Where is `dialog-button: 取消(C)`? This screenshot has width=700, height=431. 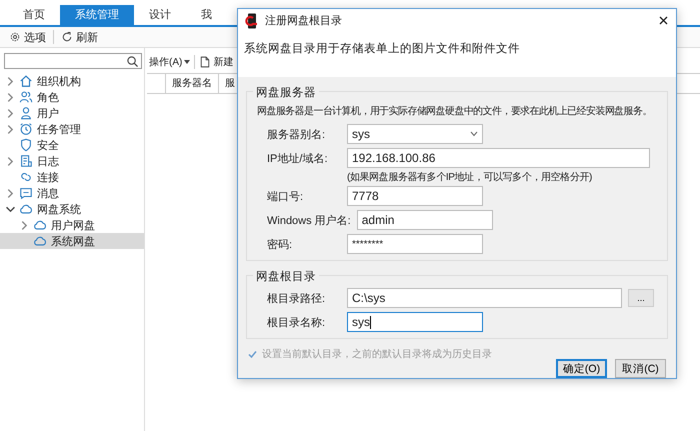 dialog-button: 取消(C) is located at coordinates (640, 368).